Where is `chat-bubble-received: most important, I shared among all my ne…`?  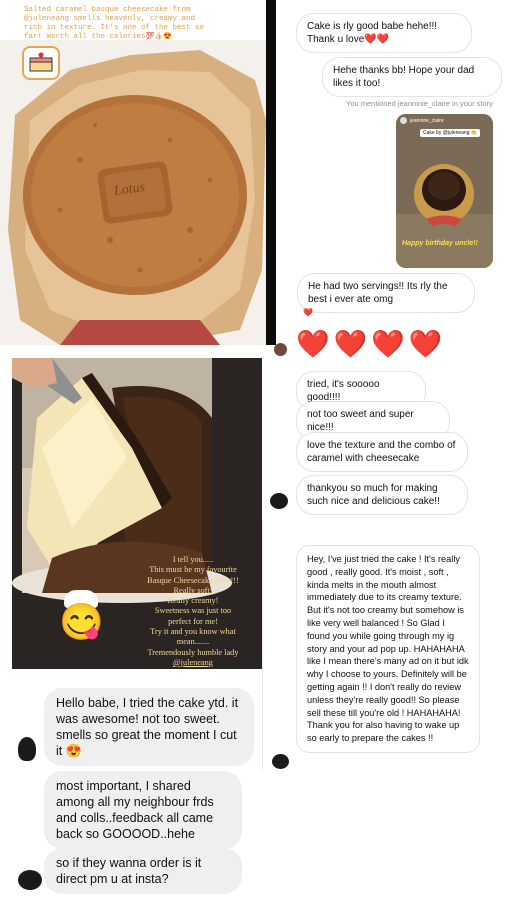 chat-bubble-received: most important, I shared among all my ne… is located at coordinates (143, 810).